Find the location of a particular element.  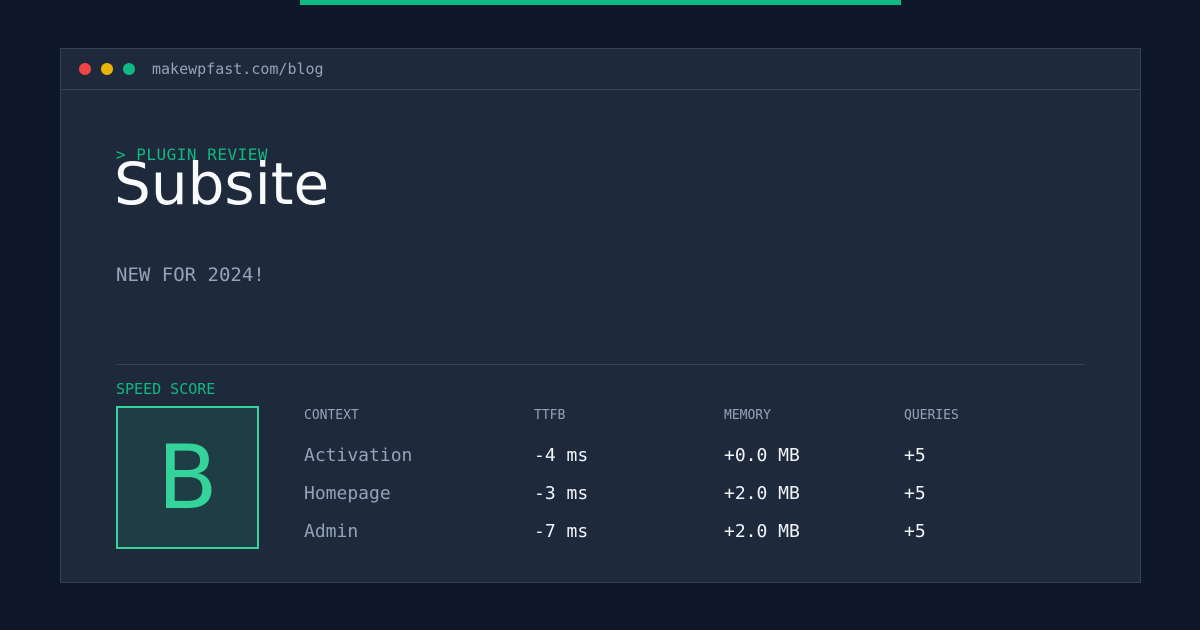

row-ttfb: -7 ms is located at coordinates (561, 531).